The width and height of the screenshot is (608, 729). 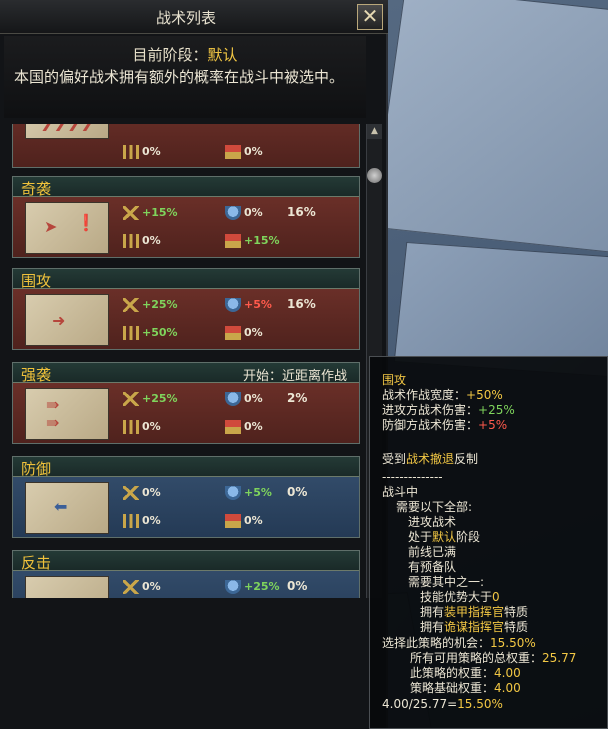 I want to click on tactic-illustration, so click(x=67, y=587).